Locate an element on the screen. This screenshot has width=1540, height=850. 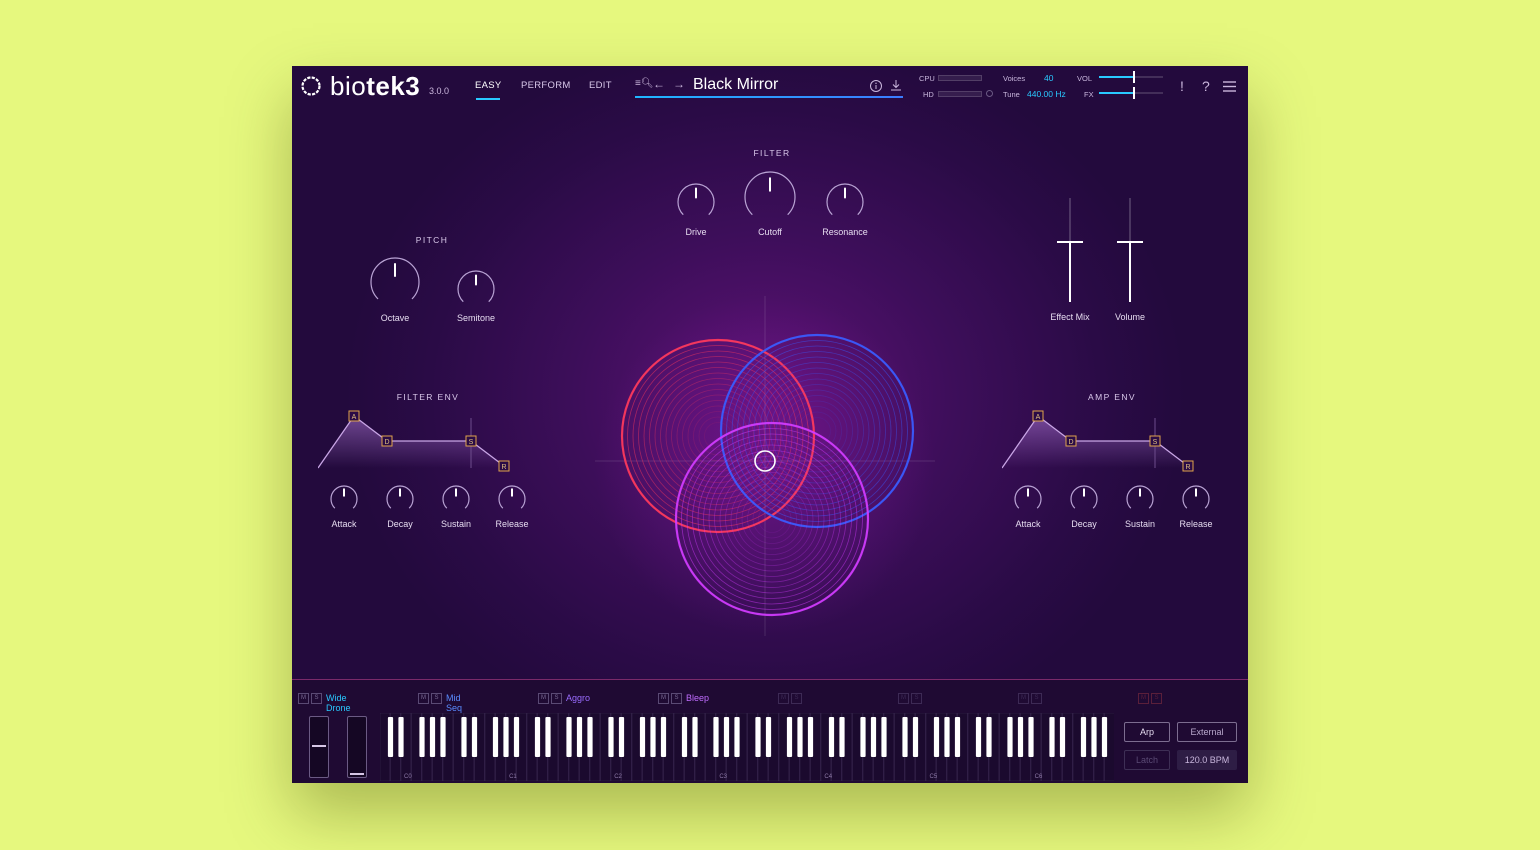
filter-env-decay-knob is located at coordinates (400, 499).